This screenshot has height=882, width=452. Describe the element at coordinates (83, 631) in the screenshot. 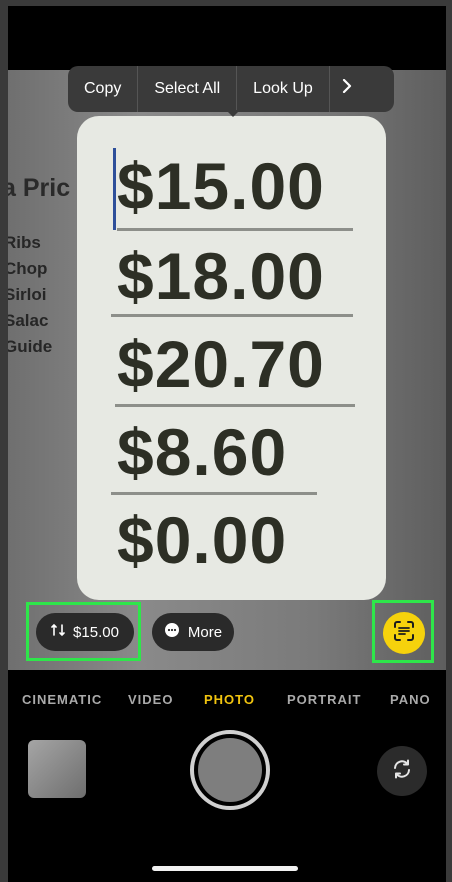

I see `highlight-box-price` at that location.